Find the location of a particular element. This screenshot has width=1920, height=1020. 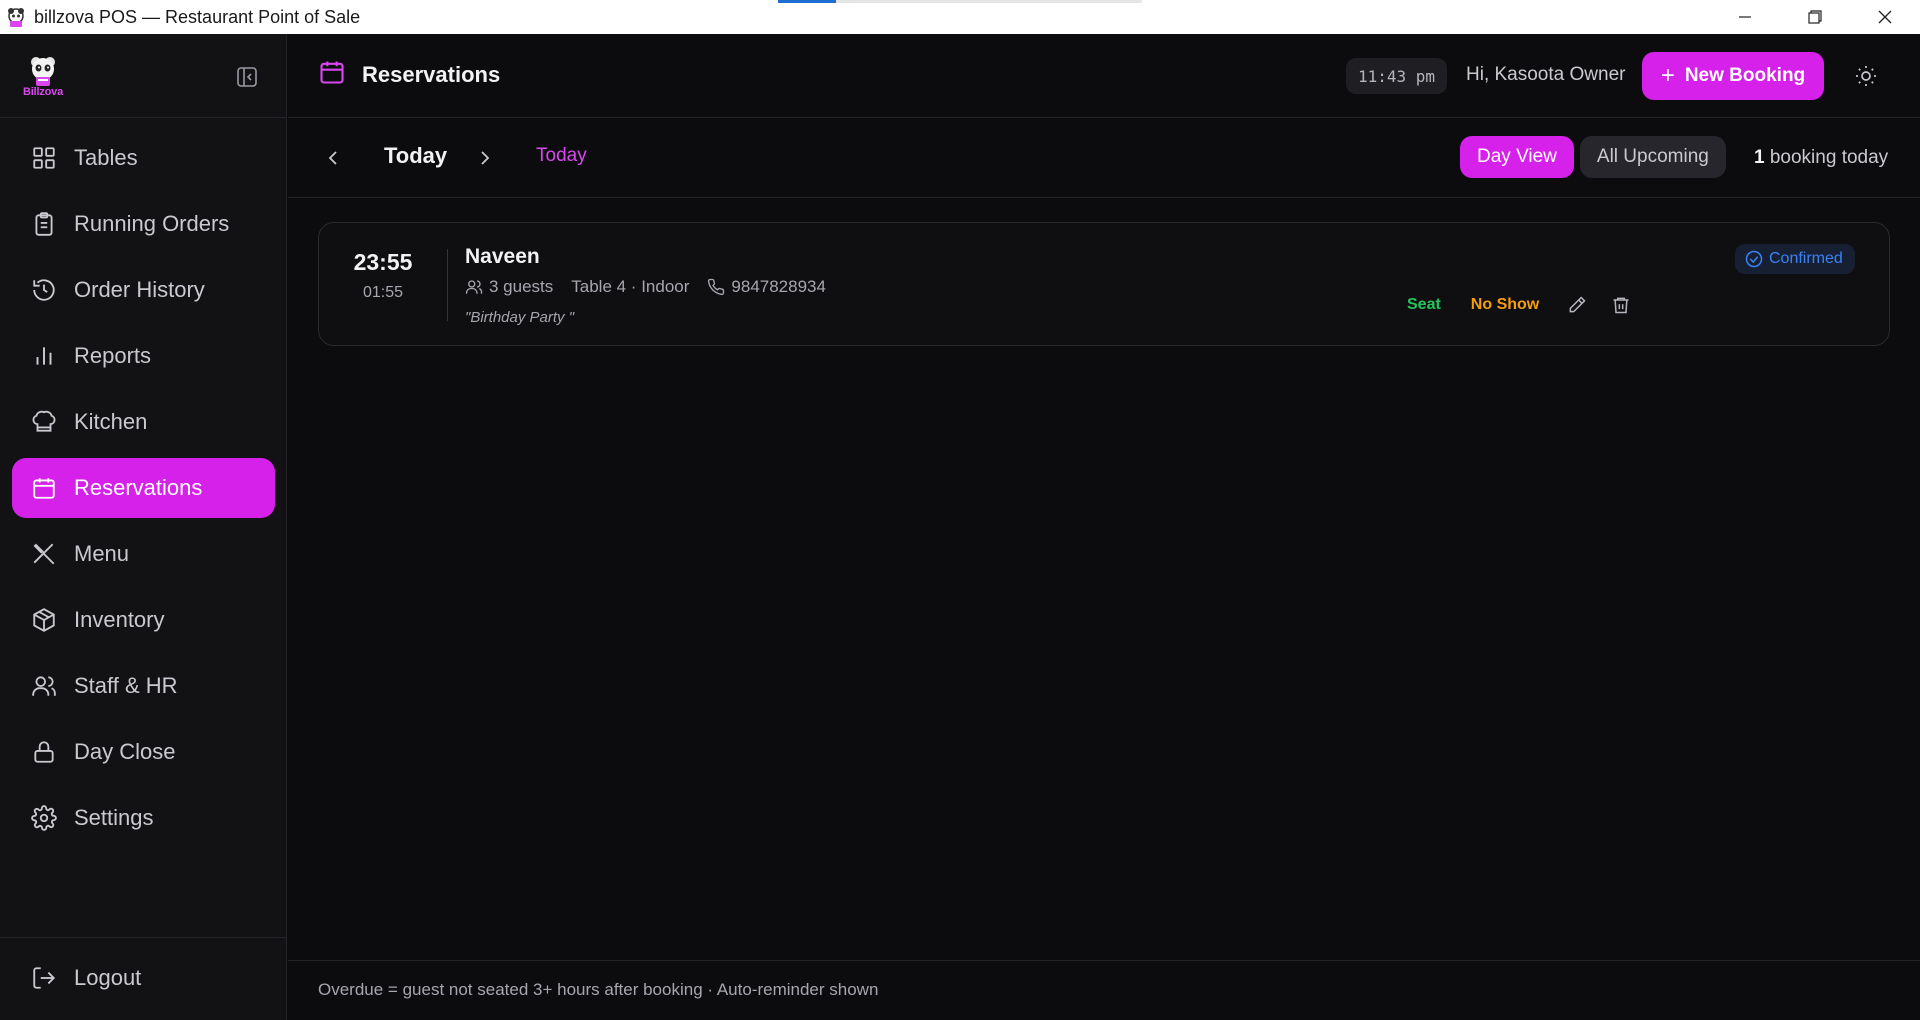

sidebar-item-label: Reports is located at coordinates (113, 355).